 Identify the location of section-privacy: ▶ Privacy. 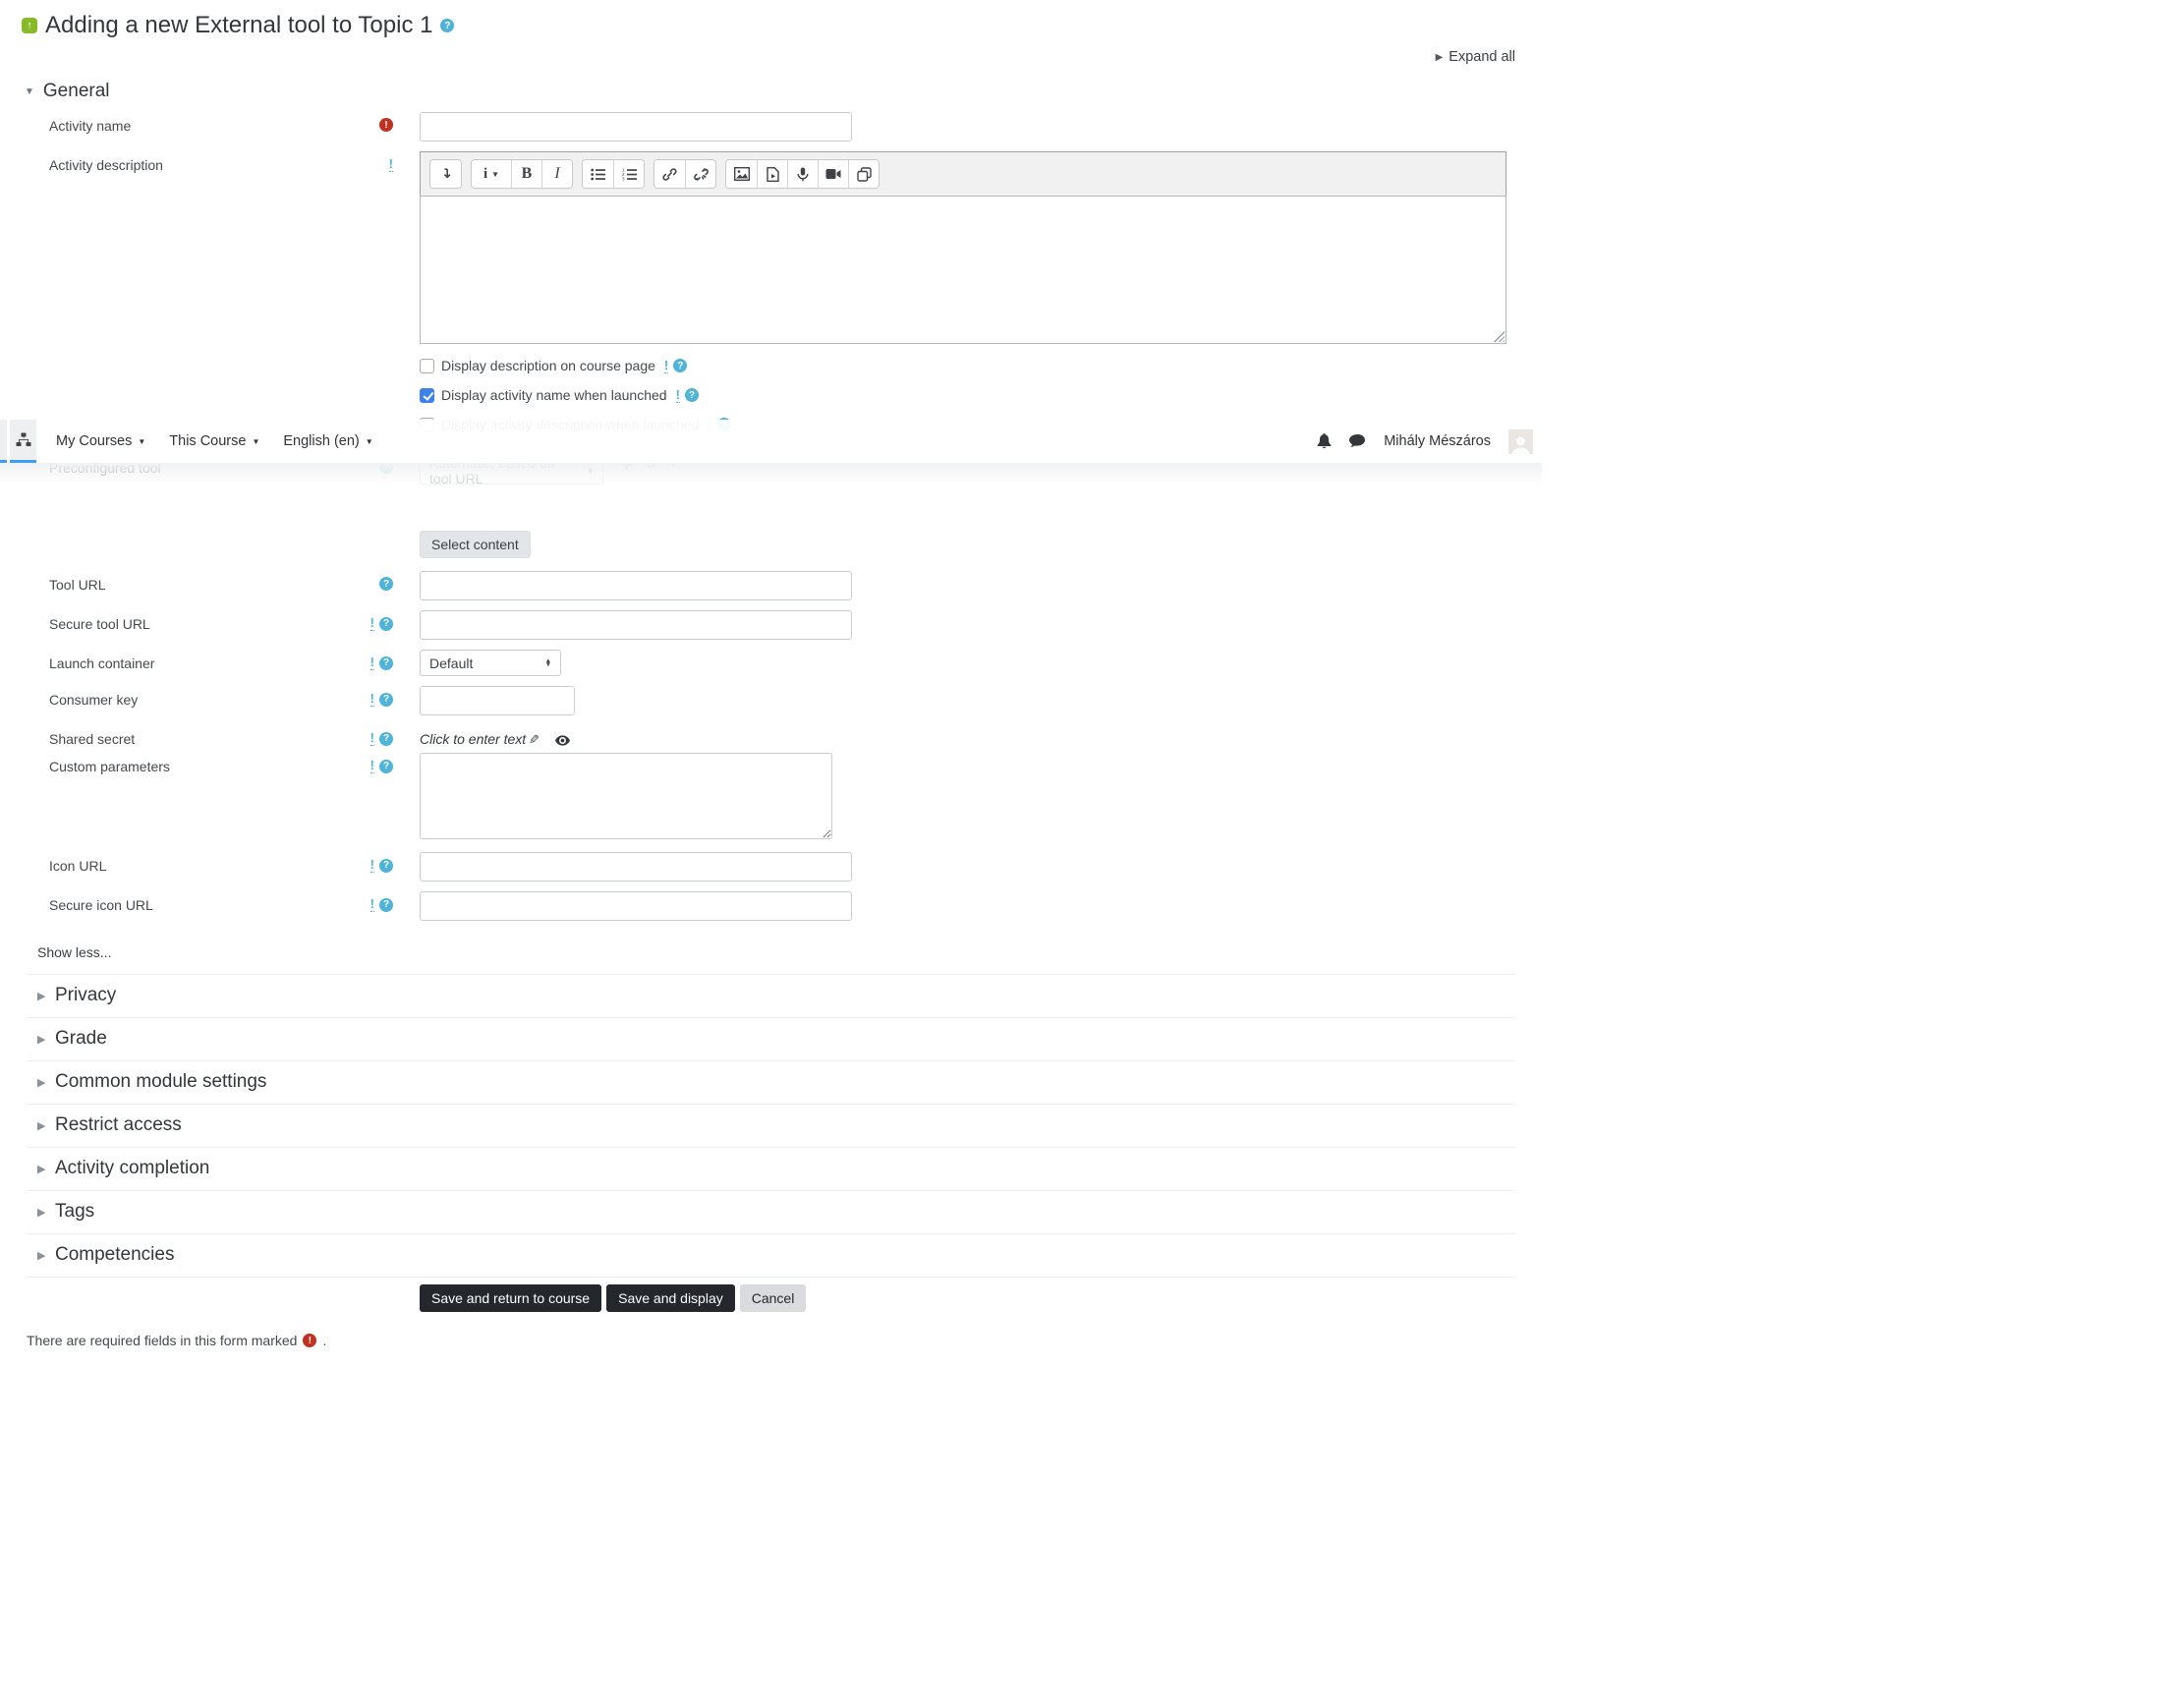
(771, 996).